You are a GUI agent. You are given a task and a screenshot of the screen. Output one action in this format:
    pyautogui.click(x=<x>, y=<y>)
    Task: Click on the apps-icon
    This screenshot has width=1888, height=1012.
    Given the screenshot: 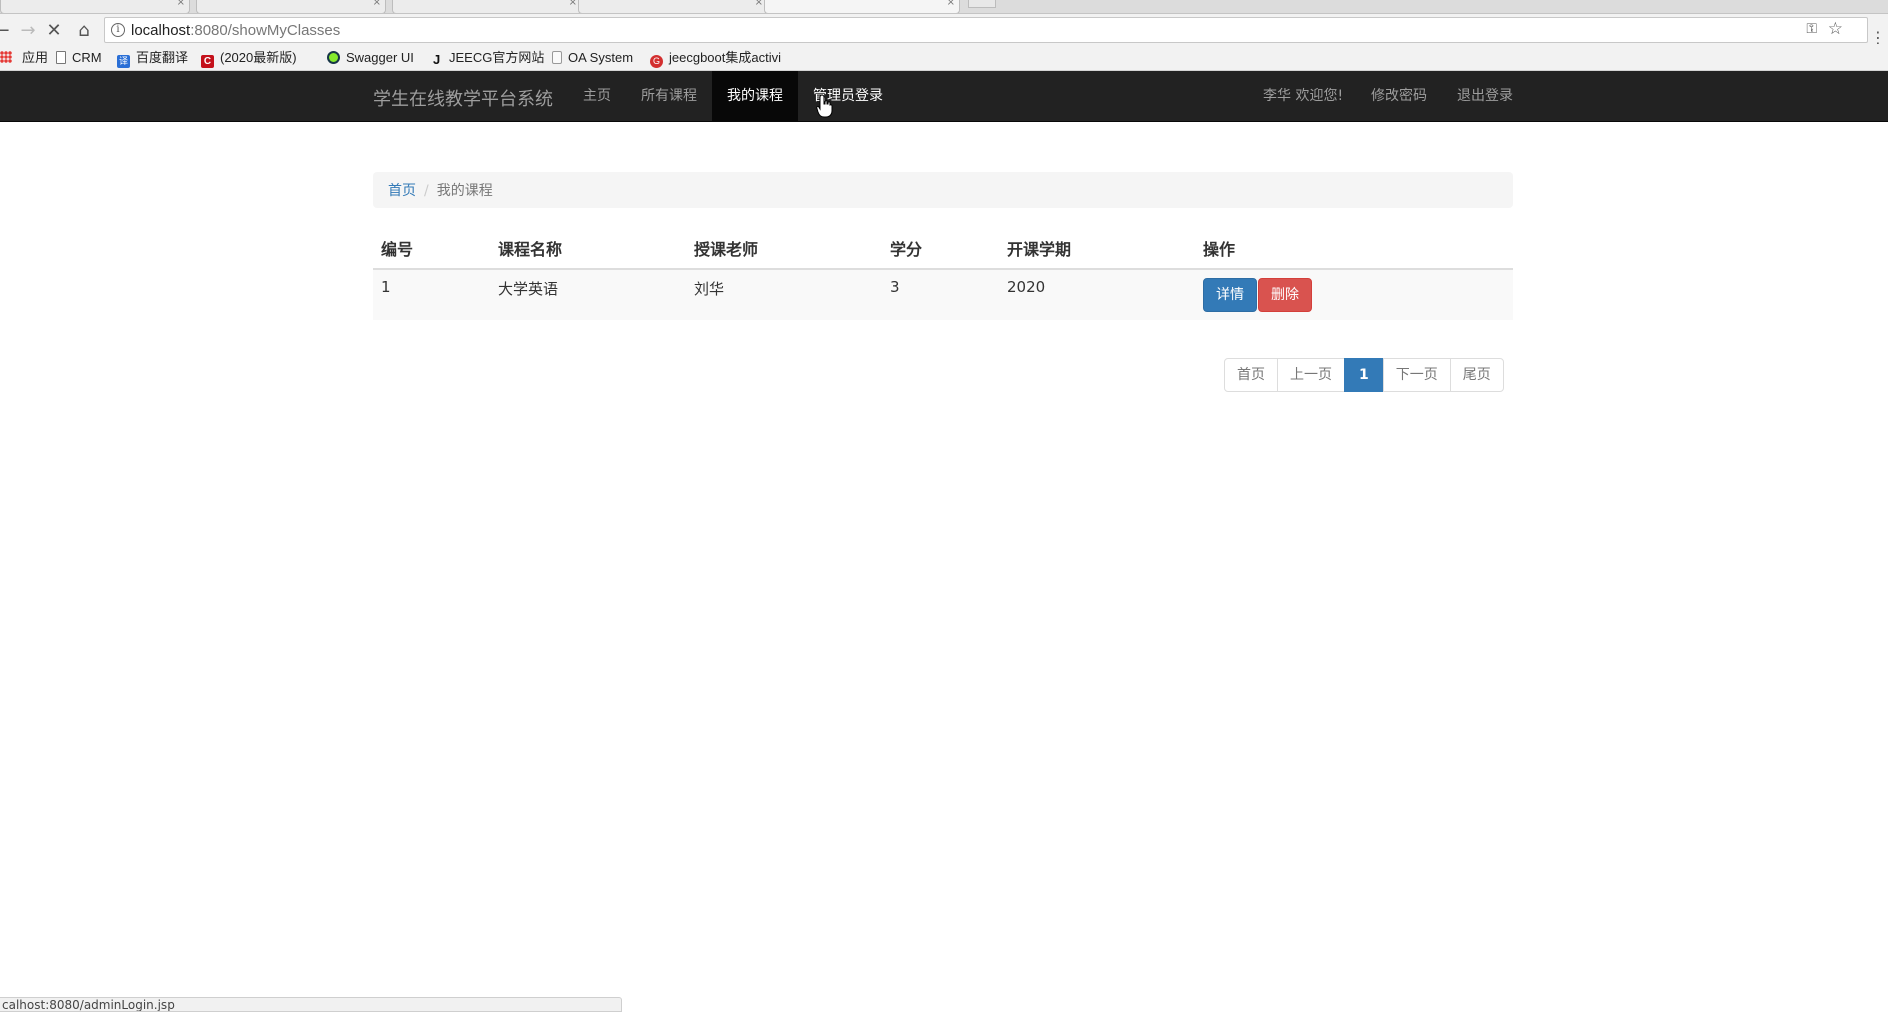 What is the action you would take?
    pyautogui.click(x=6, y=57)
    